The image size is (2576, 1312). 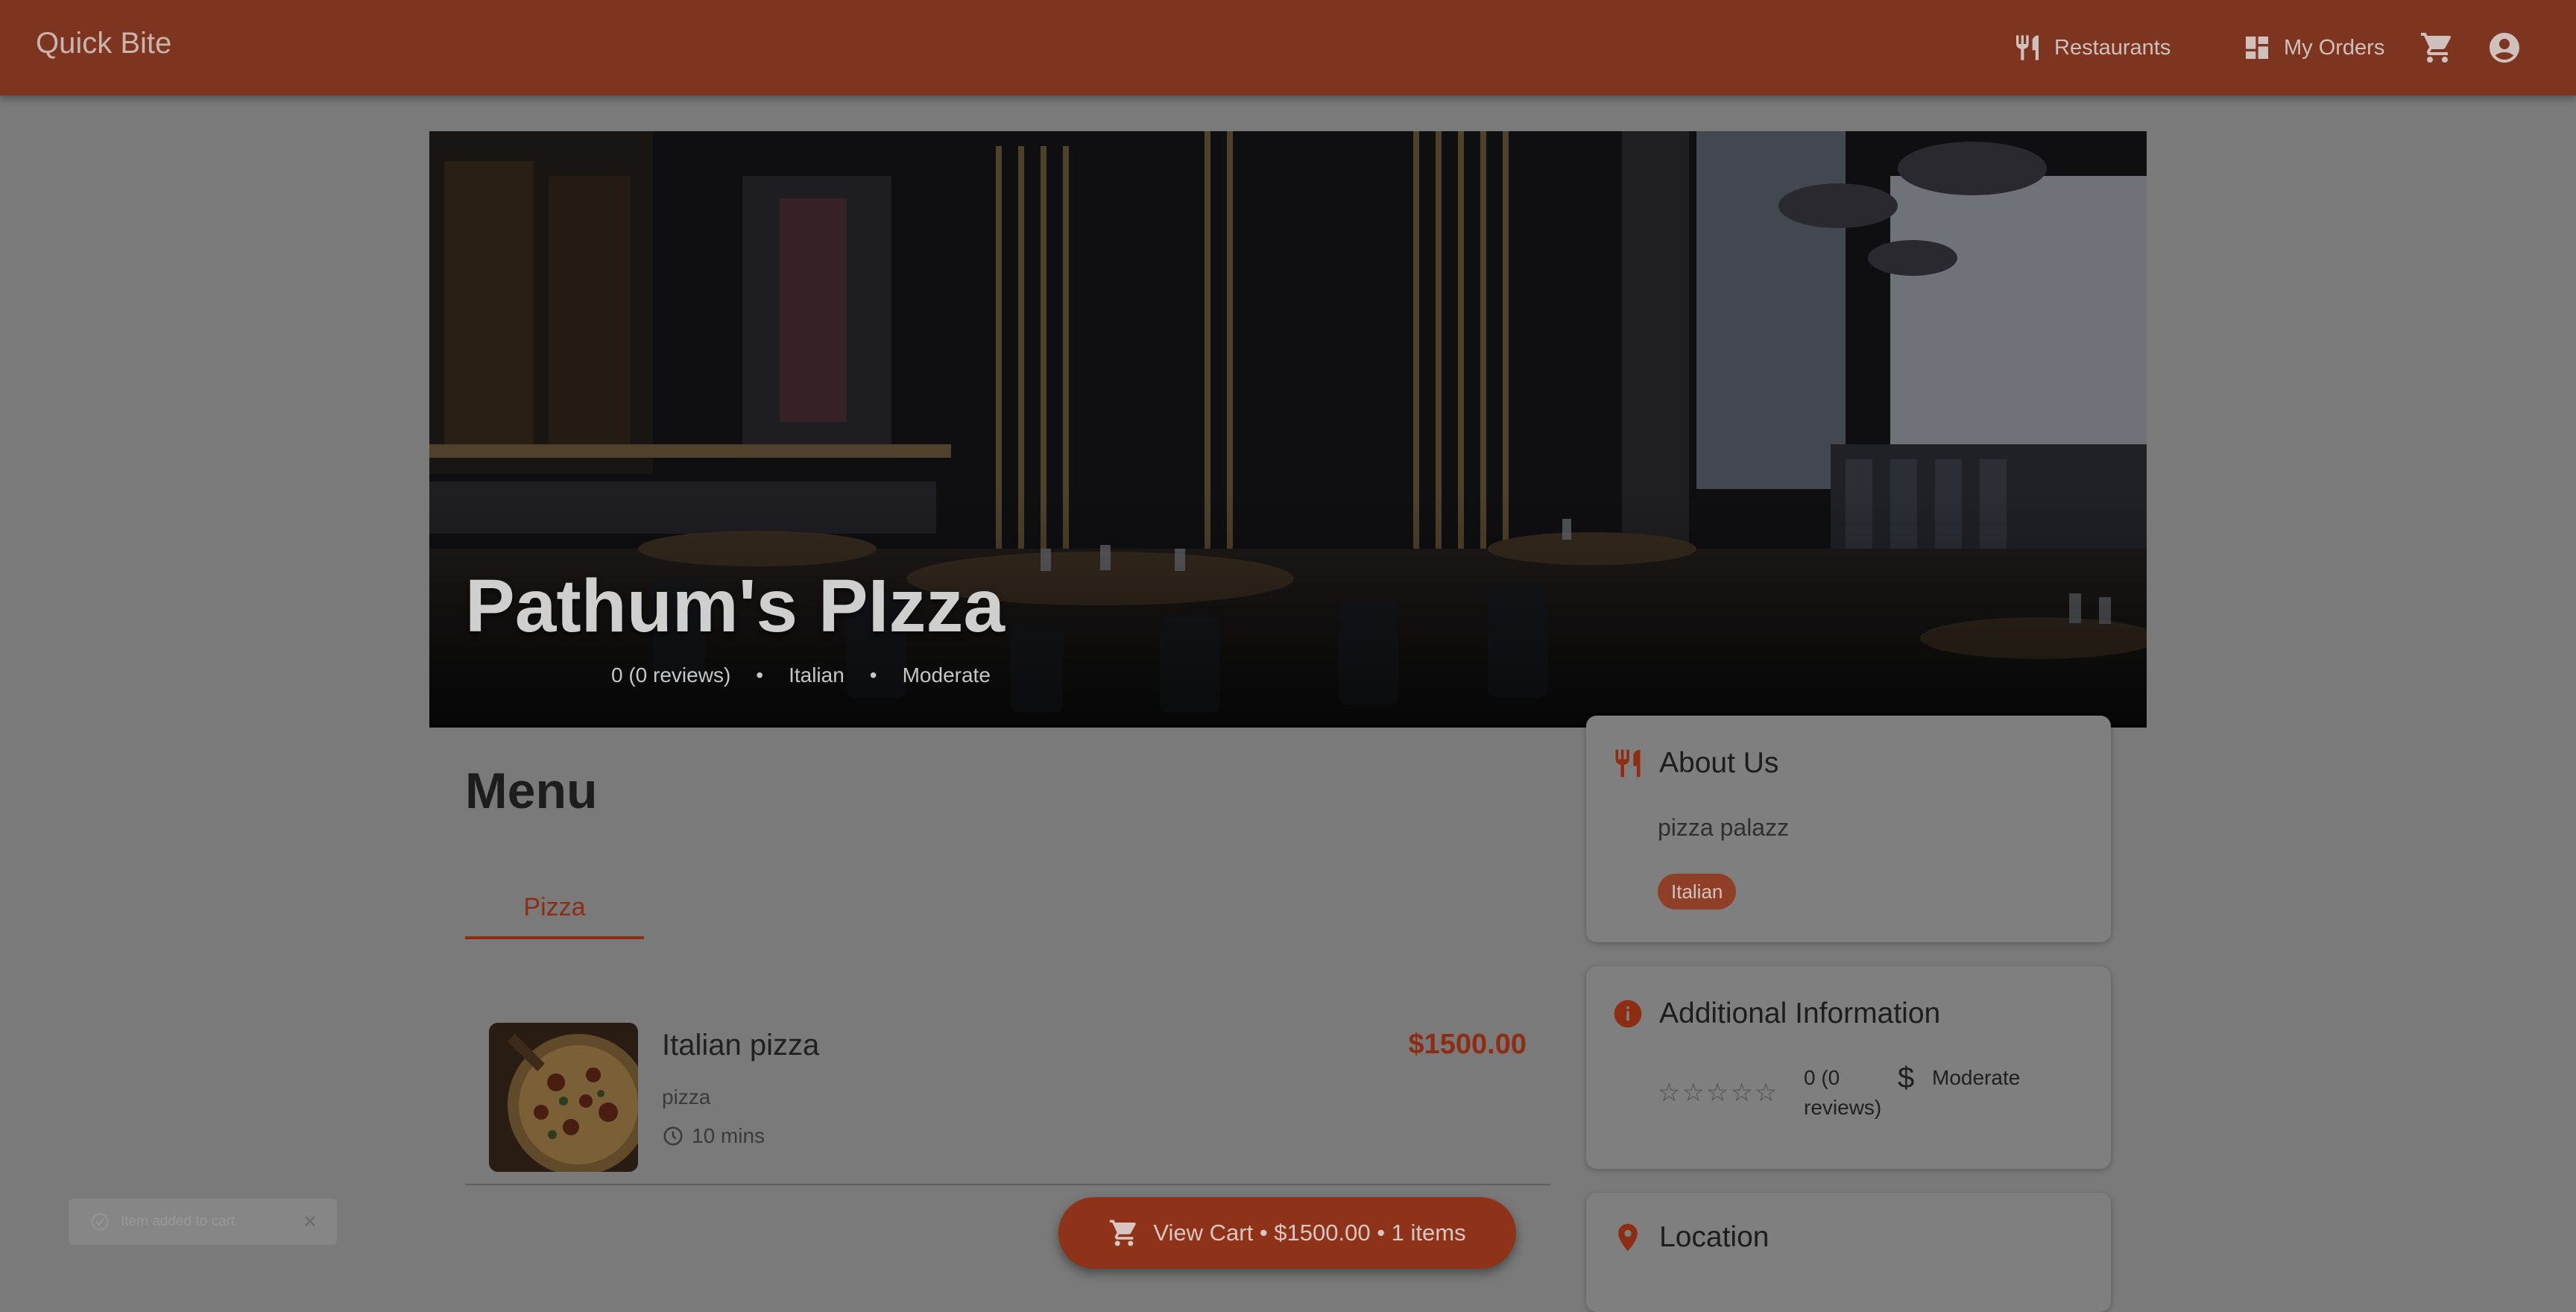 What do you see at coordinates (100, 1222) in the screenshot?
I see `check-circle-icon` at bounding box center [100, 1222].